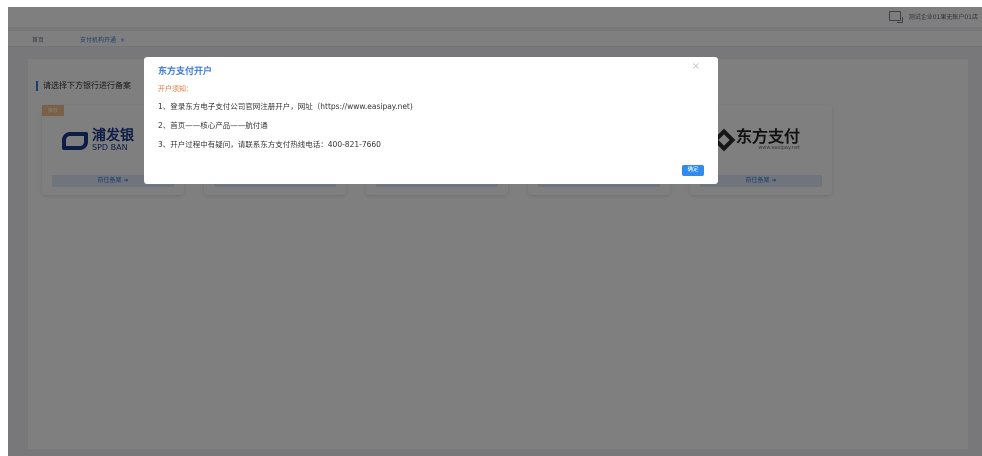 The image size is (982, 456). What do you see at coordinates (175, 89) in the screenshot?
I see `dialog-notice: 开户须知：` at bounding box center [175, 89].